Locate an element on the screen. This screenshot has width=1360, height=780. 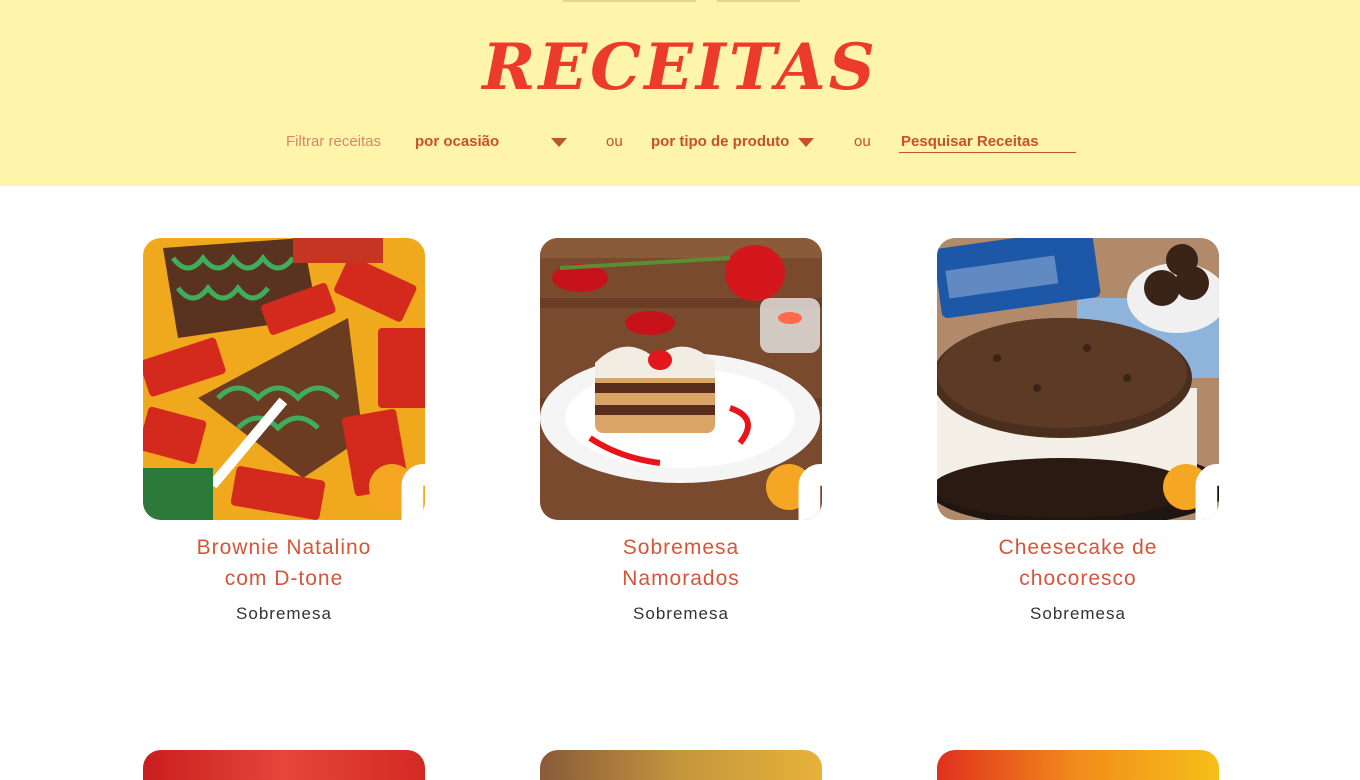
recipe-title: Sobremesa Namorados is located at coordinates (681, 563).